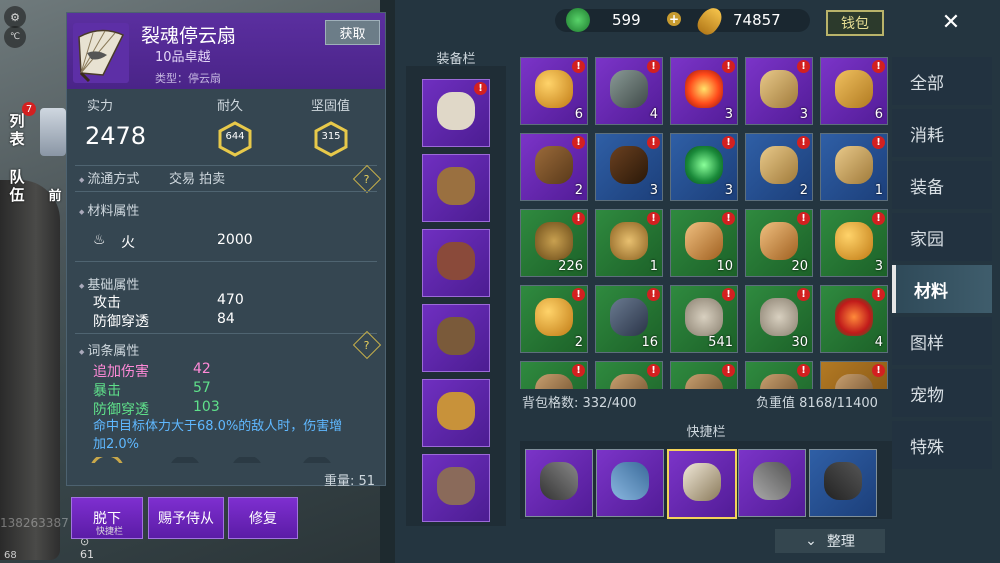 This screenshot has width=1000, height=563. What do you see at coordinates (10, 555) in the screenshot?
I see `bottom-number: 68` at bounding box center [10, 555].